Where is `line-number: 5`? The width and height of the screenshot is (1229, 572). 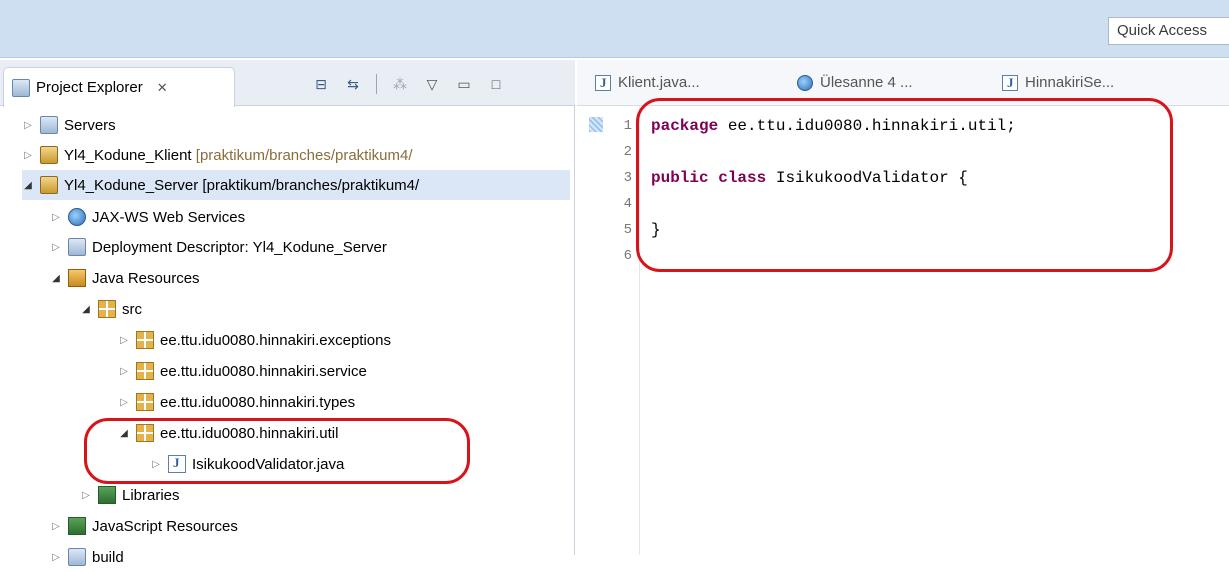
line-number: 5 is located at coordinates (627, 230).